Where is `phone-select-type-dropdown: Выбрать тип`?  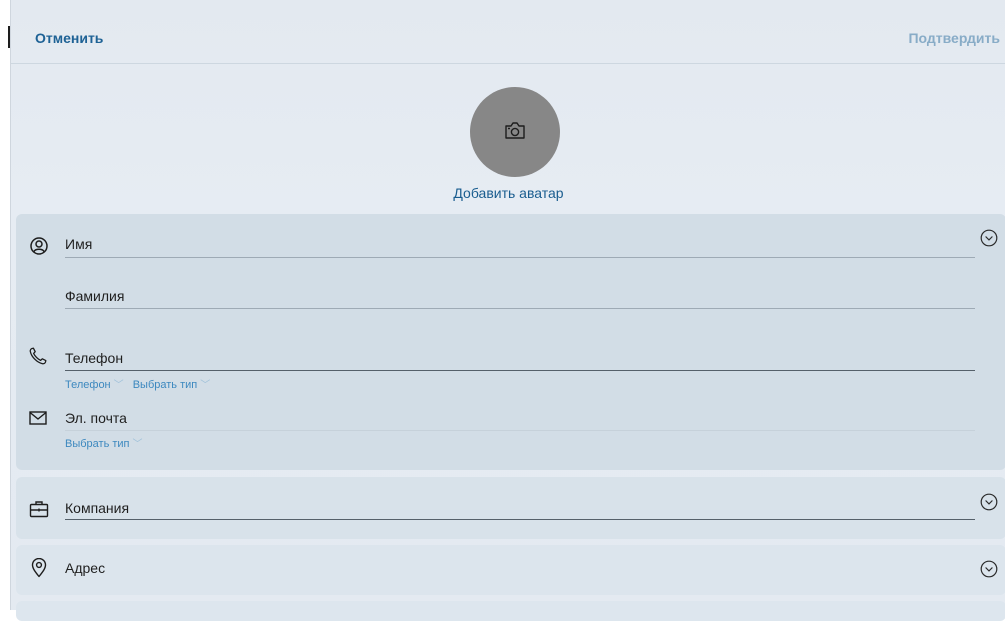
phone-select-type-dropdown: Выбрать тип is located at coordinates (165, 385).